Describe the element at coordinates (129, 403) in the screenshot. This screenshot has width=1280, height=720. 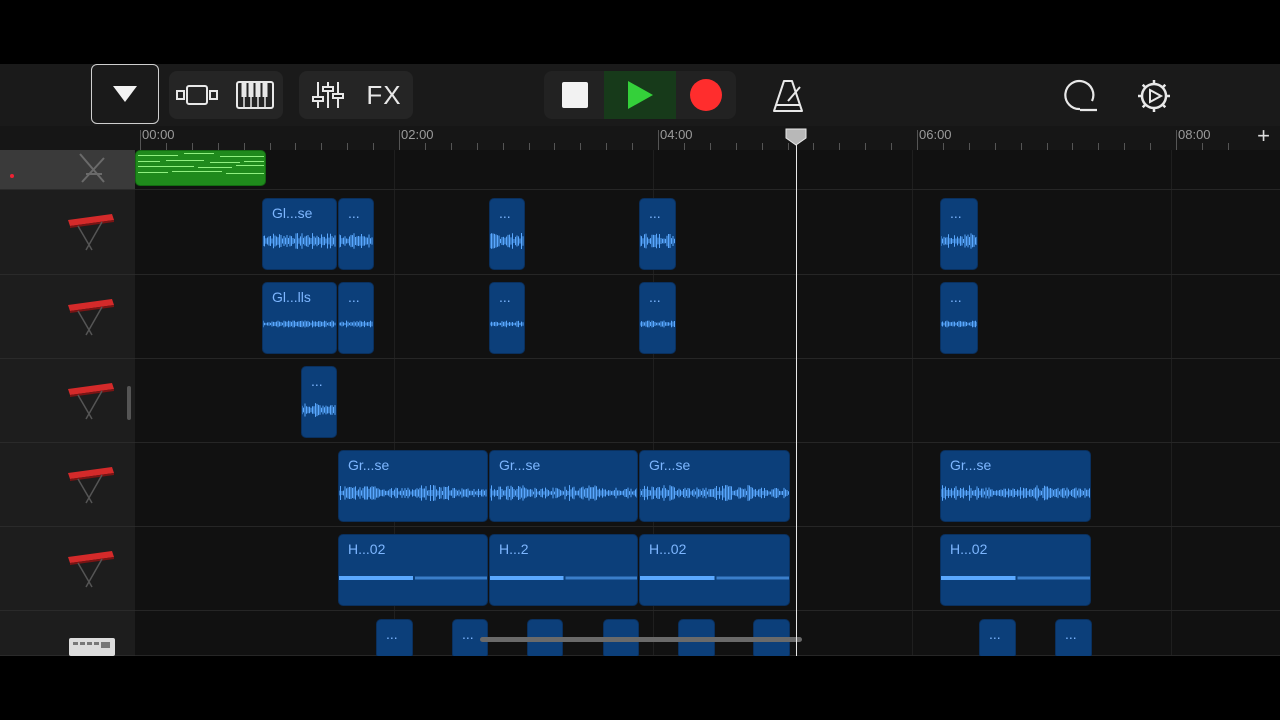
I see `track-list-scrollbar` at that location.